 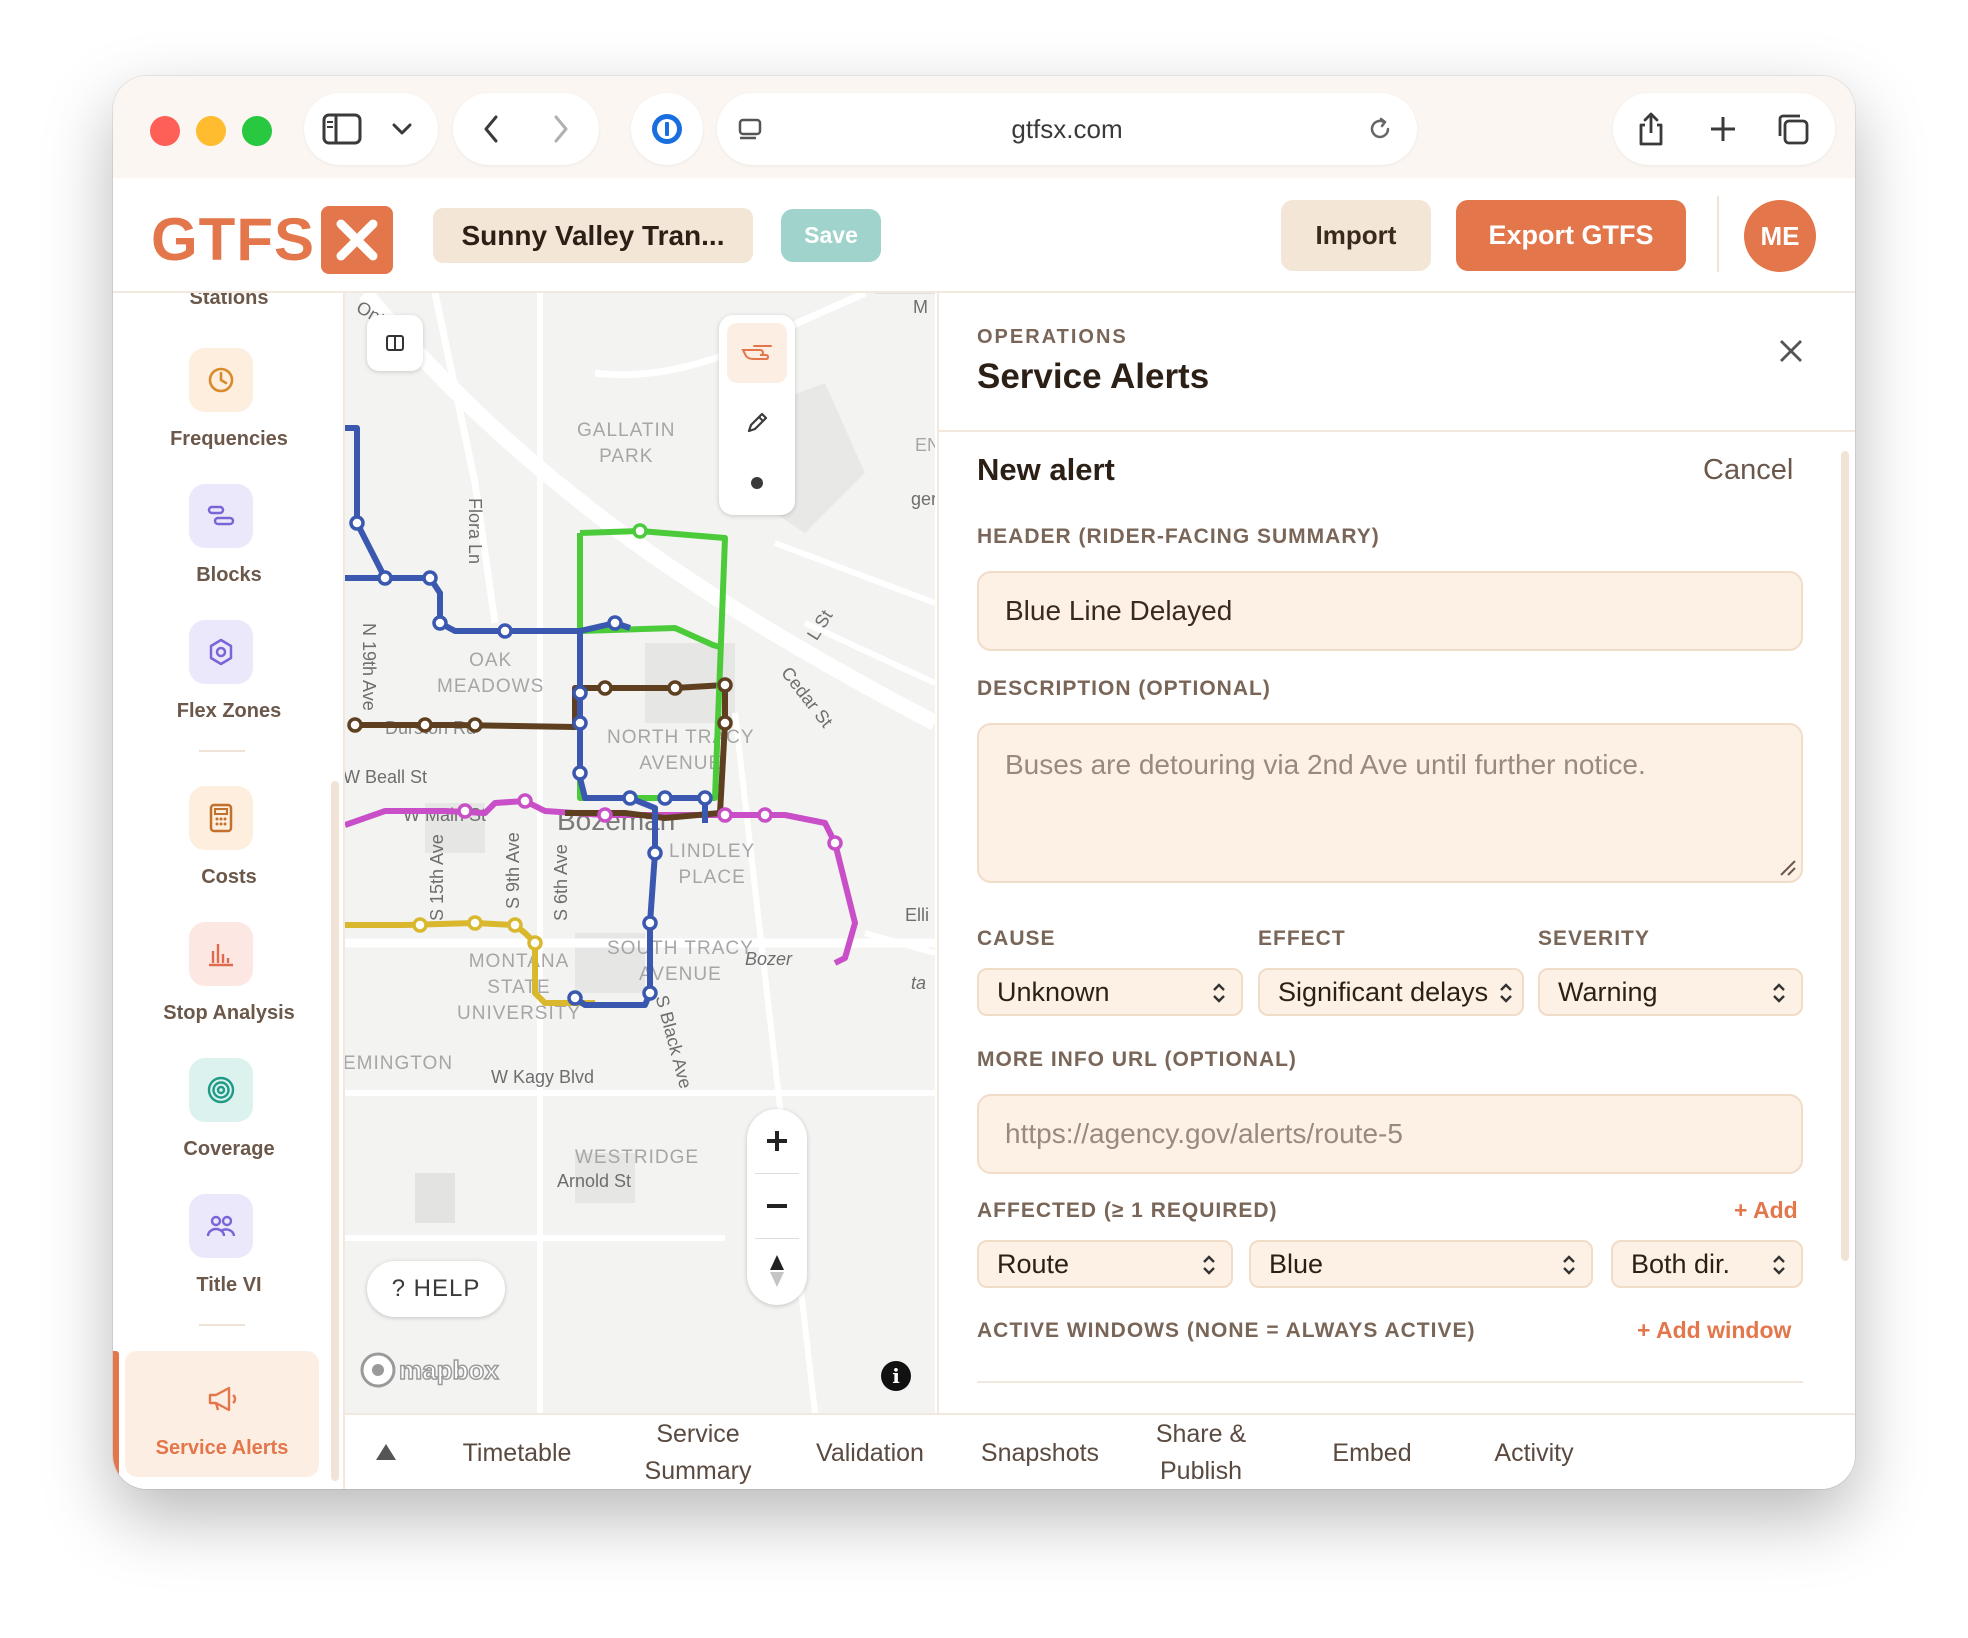 What do you see at coordinates (1748, 470) in the screenshot?
I see `cancel-button: Cancel` at bounding box center [1748, 470].